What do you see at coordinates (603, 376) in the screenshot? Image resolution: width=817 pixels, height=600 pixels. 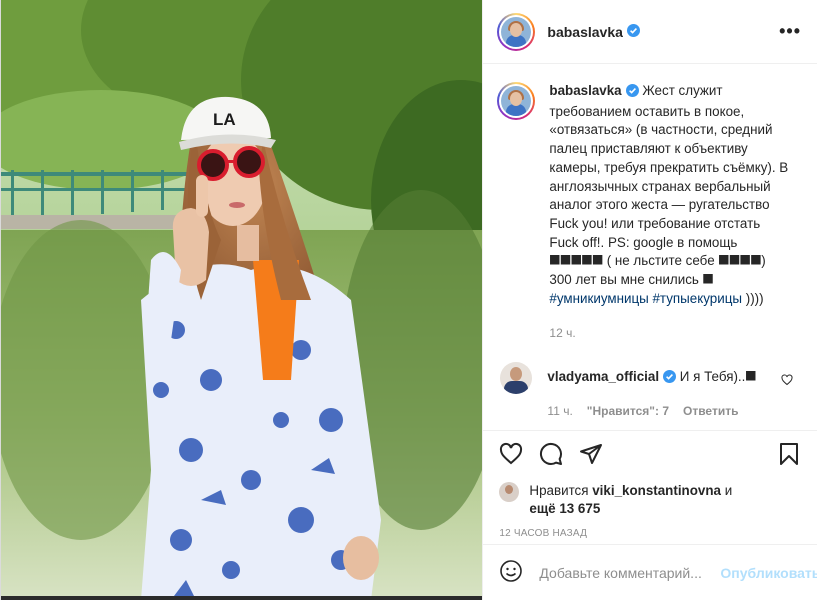 I see `comment-username: vladyama_official` at bounding box center [603, 376].